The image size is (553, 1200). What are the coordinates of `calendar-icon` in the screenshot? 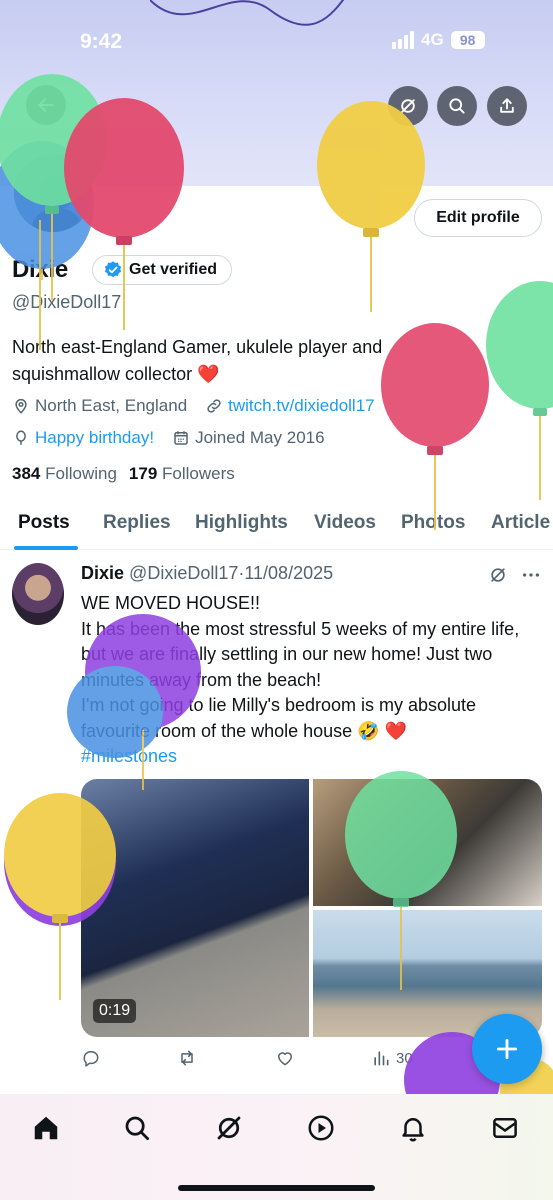 It's located at (181, 438).